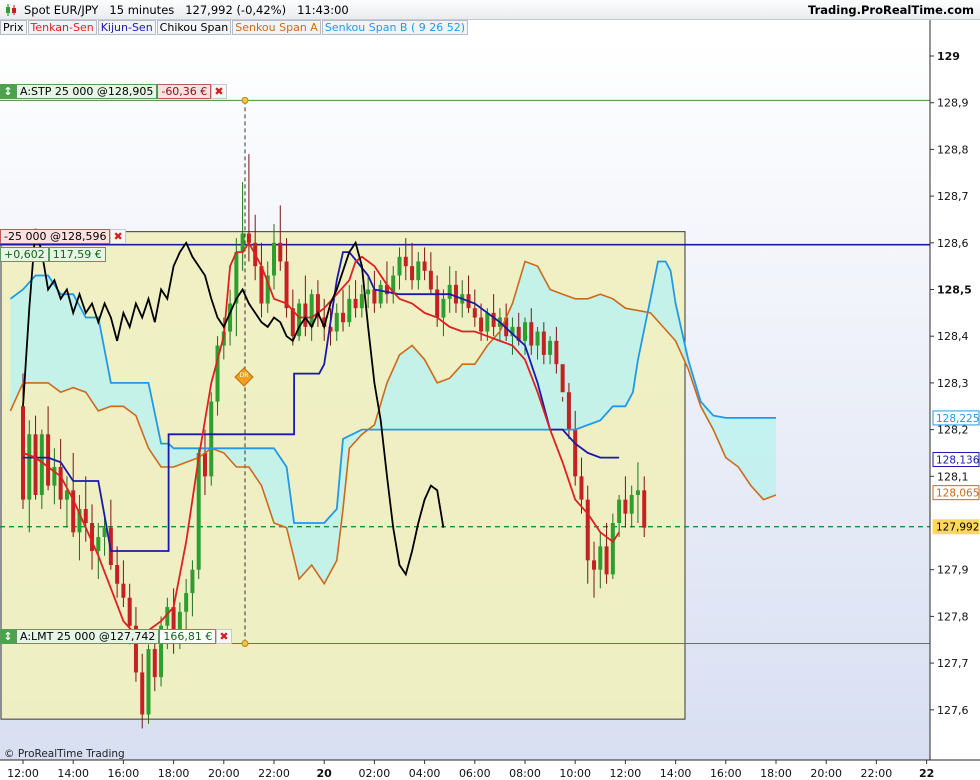 The height and width of the screenshot is (780, 980). Describe the element at coordinates (124, 773) in the screenshot. I see `x-tick-label: 16:00` at that location.